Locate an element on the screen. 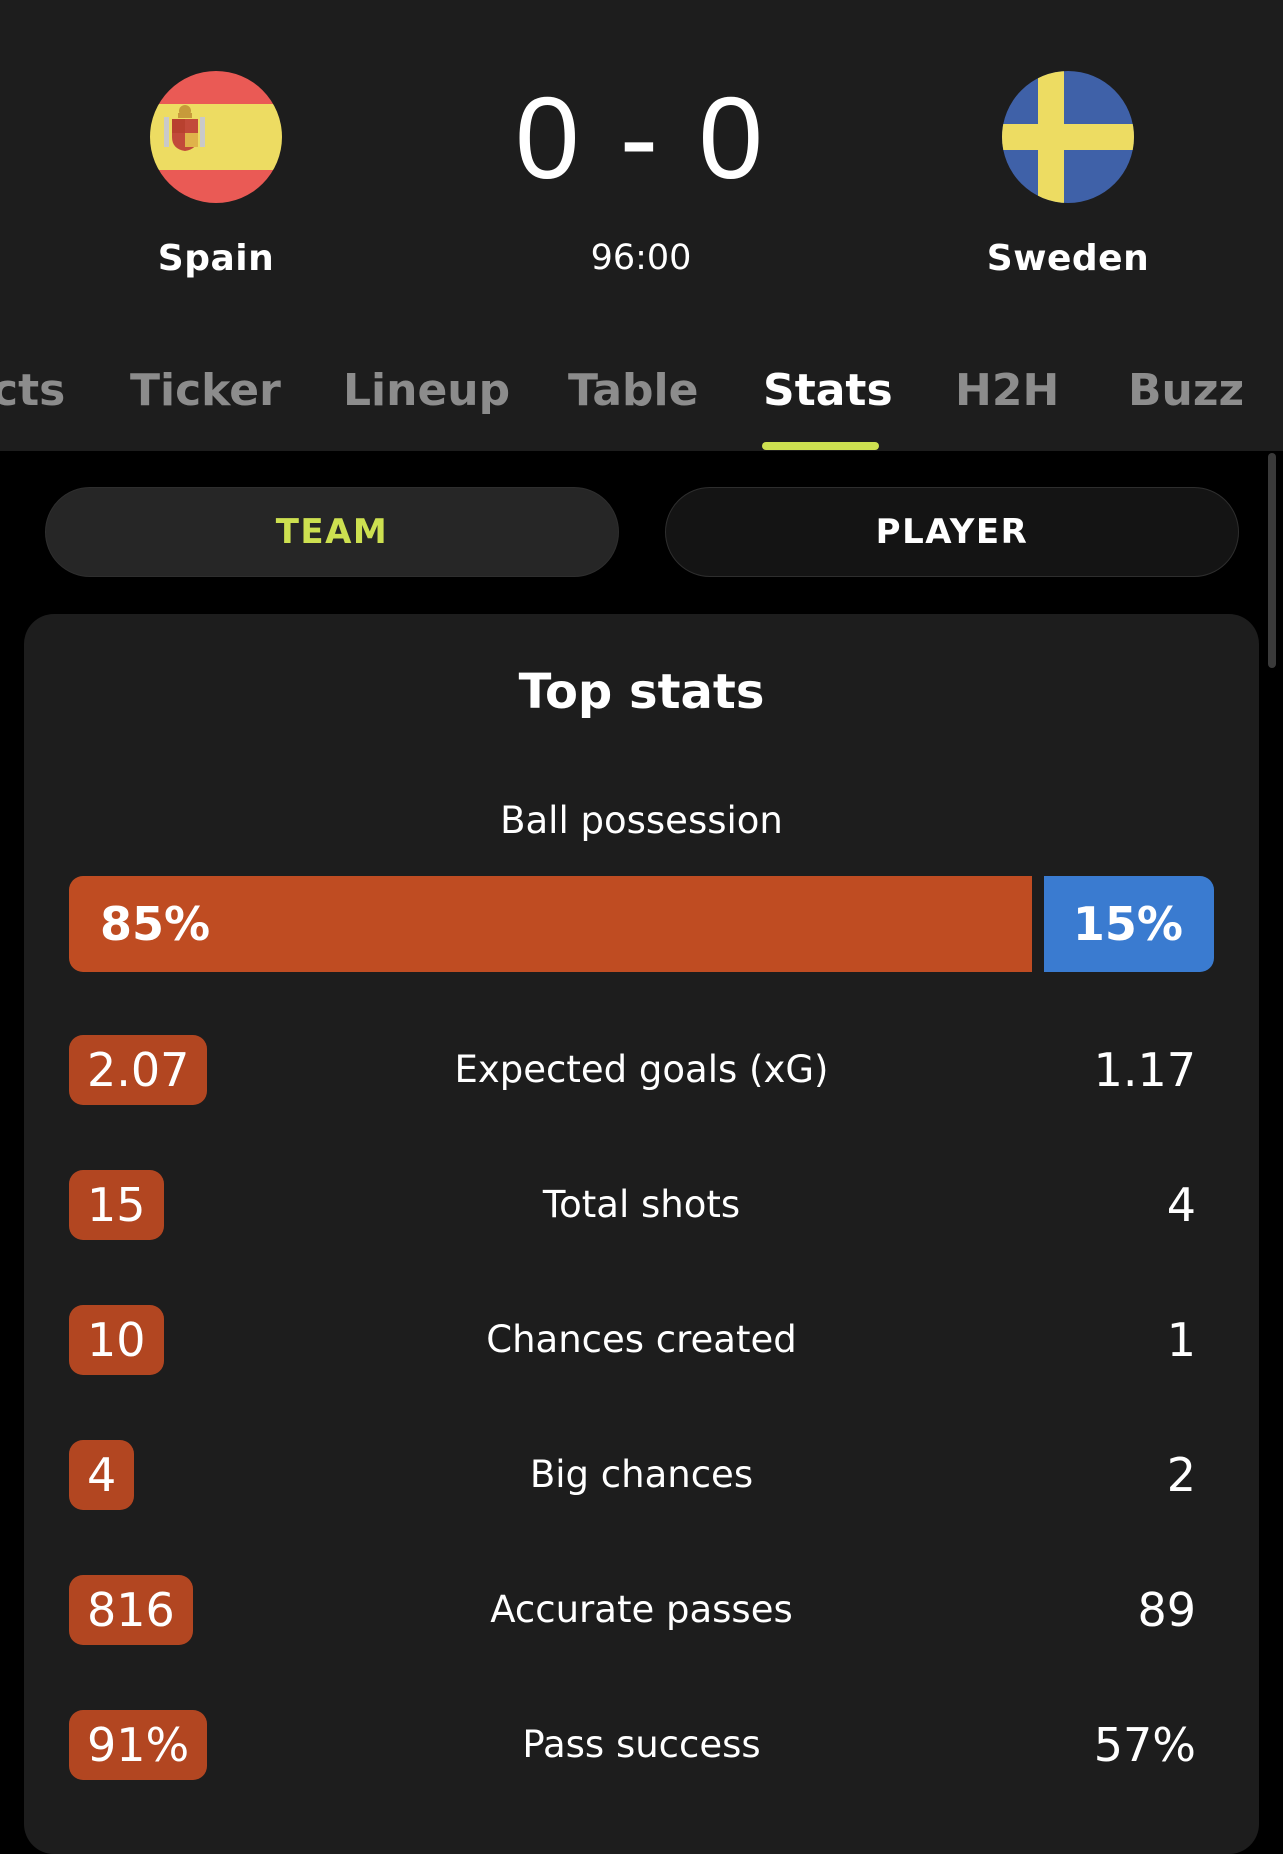 The width and height of the screenshot is (1283, 1854). stat-away-value: 89 is located at coordinates (1166, 1610).